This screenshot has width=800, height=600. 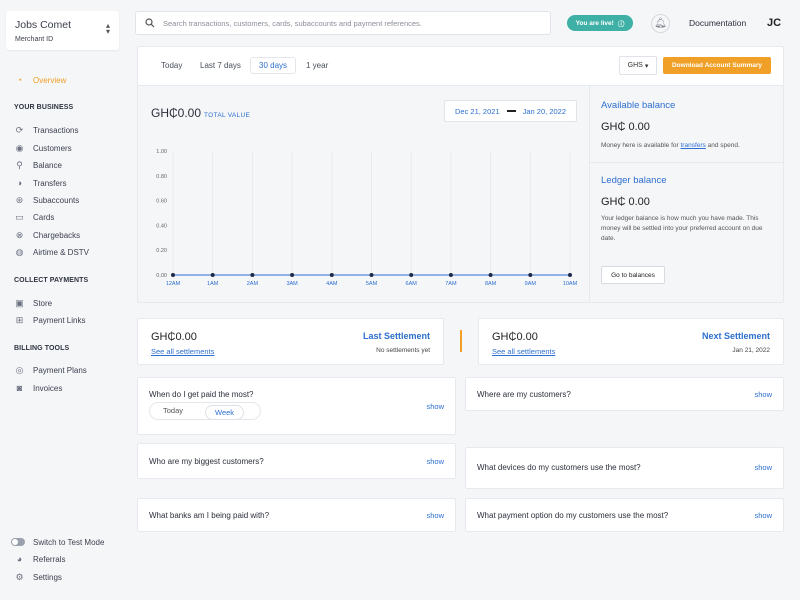 What do you see at coordinates (273, 65) in the screenshot?
I see `tab-30-days: 30 days` at bounding box center [273, 65].